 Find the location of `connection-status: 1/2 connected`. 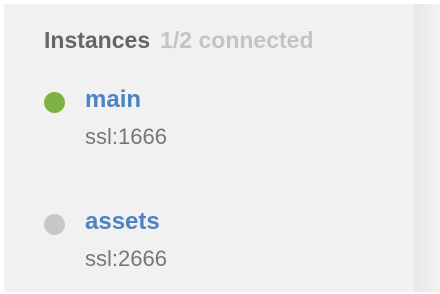

connection-status: 1/2 connected is located at coordinates (237, 40).